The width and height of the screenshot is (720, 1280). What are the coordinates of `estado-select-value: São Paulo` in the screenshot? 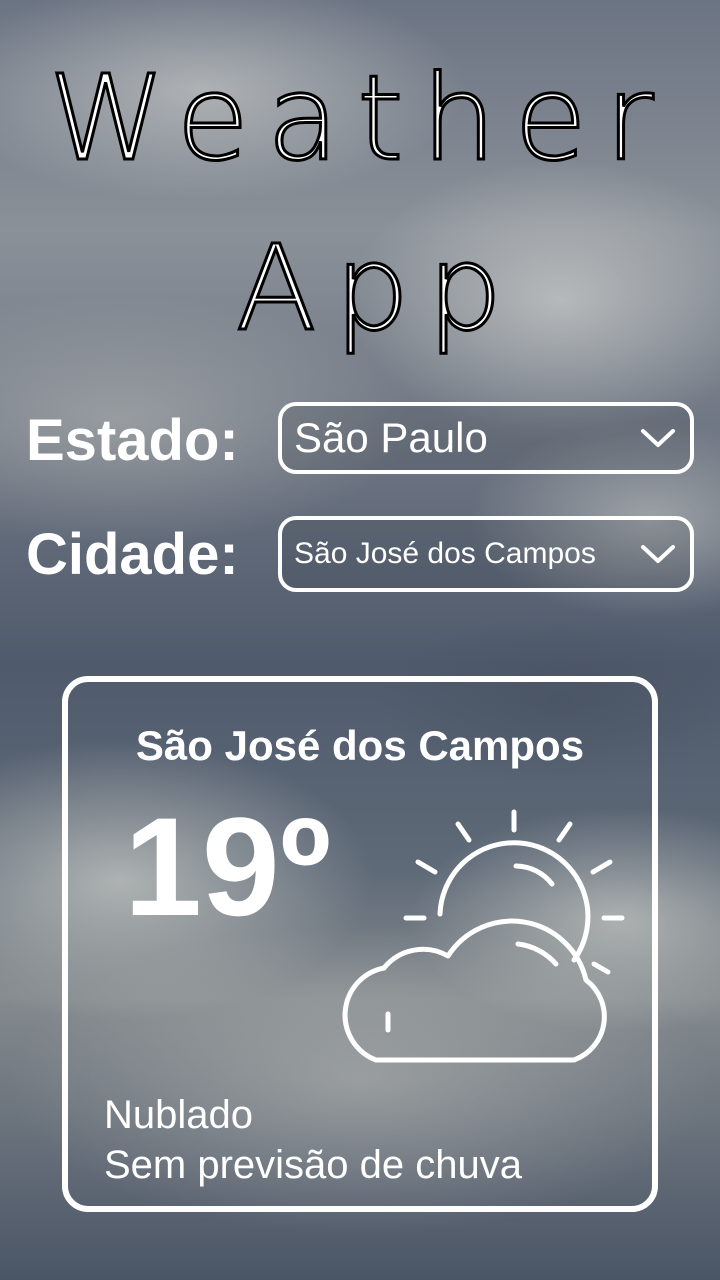 It's located at (391, 437).